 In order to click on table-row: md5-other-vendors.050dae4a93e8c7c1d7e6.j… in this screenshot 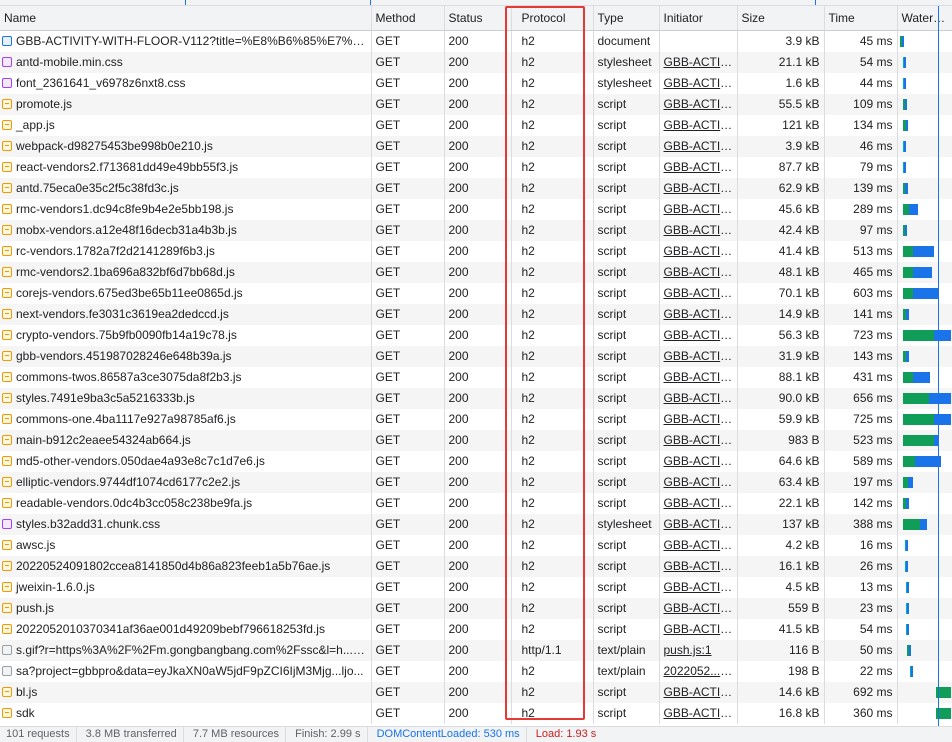, I will do `click(476, 461)`.